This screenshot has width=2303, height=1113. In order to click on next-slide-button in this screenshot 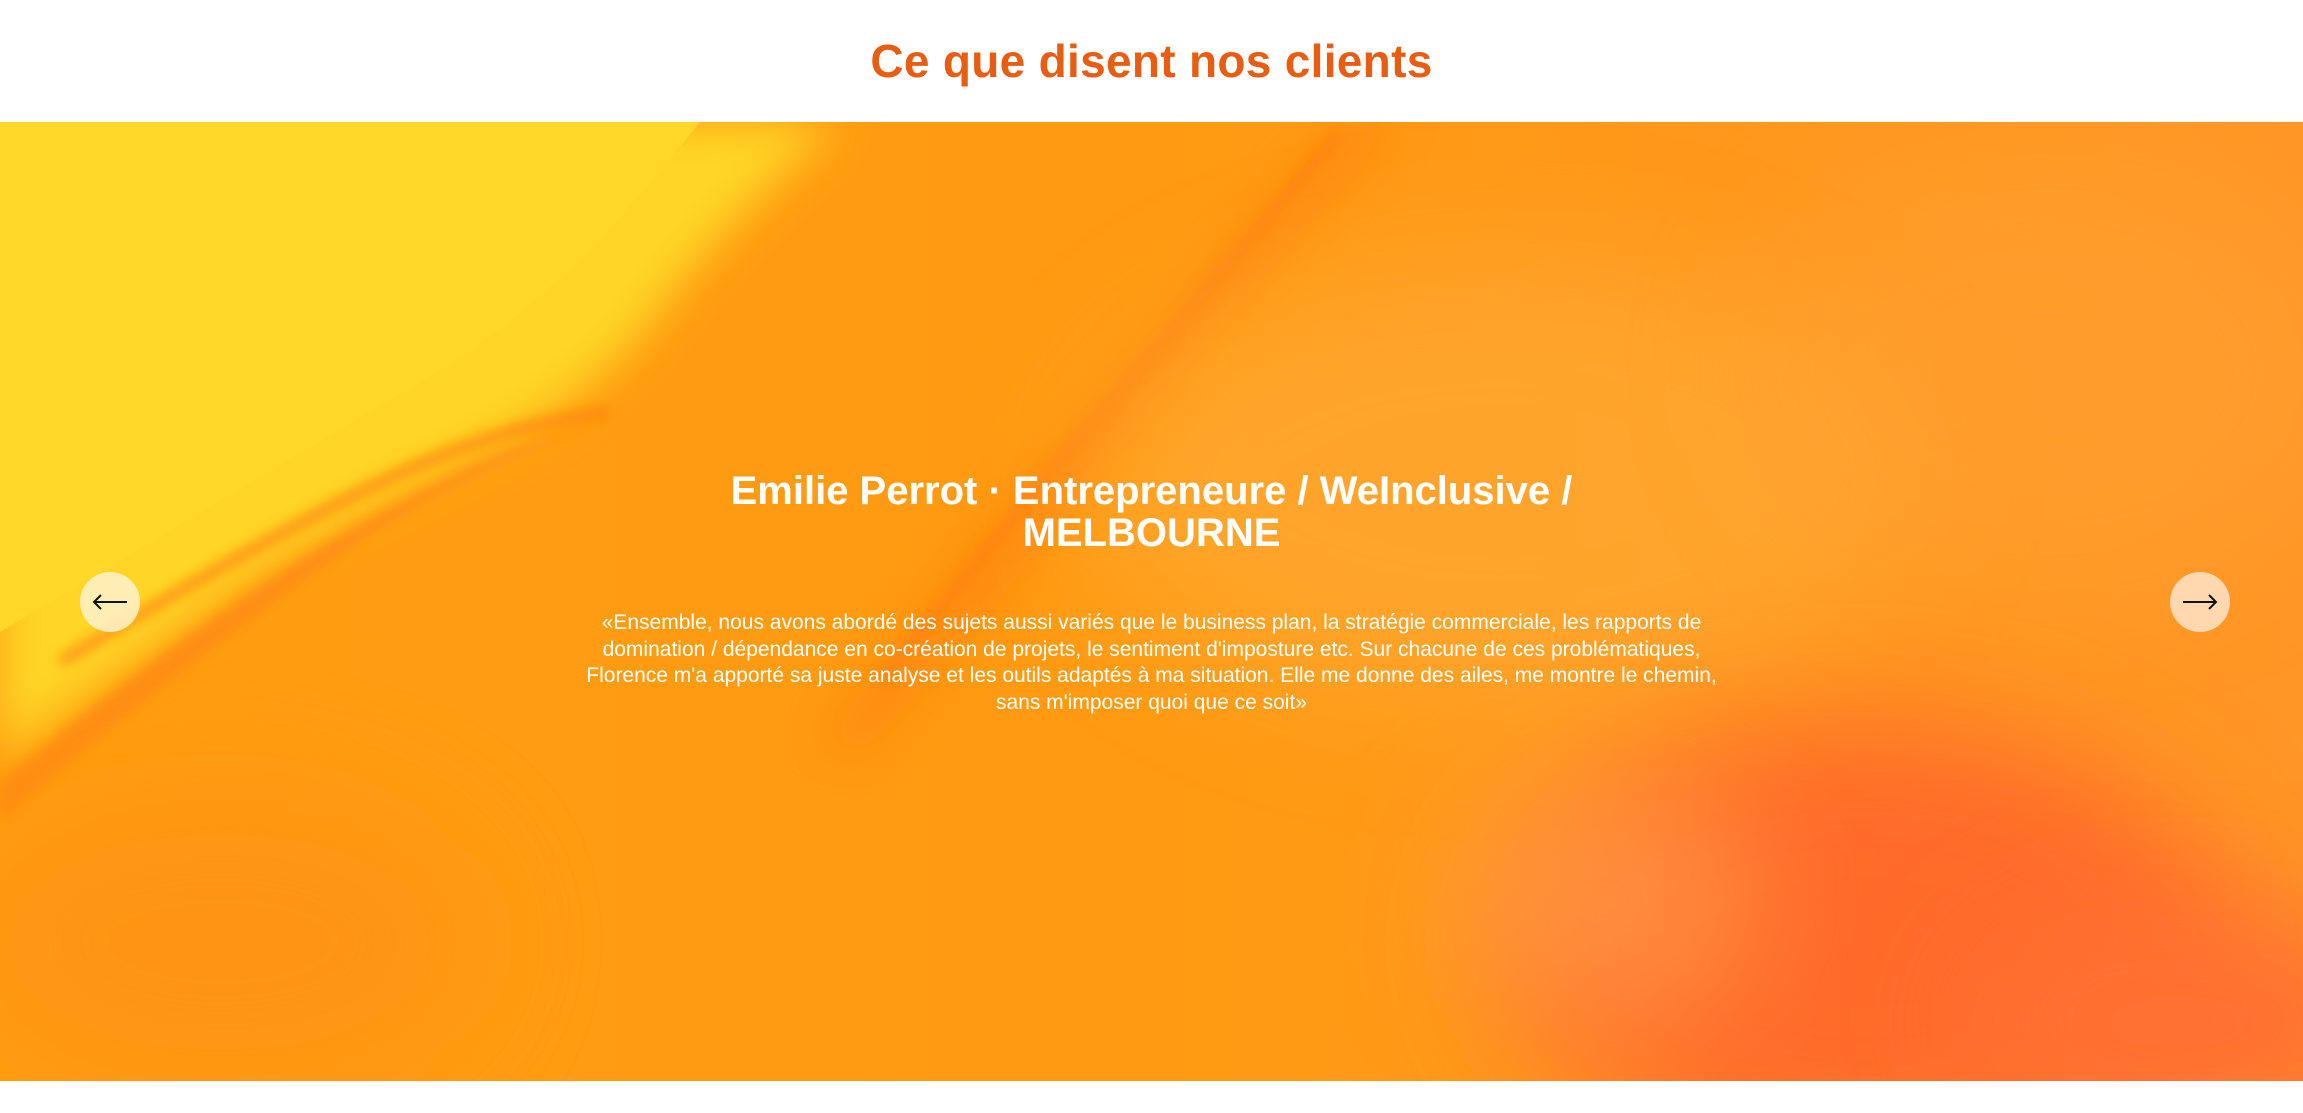, I will do `click(2200, 602)`.